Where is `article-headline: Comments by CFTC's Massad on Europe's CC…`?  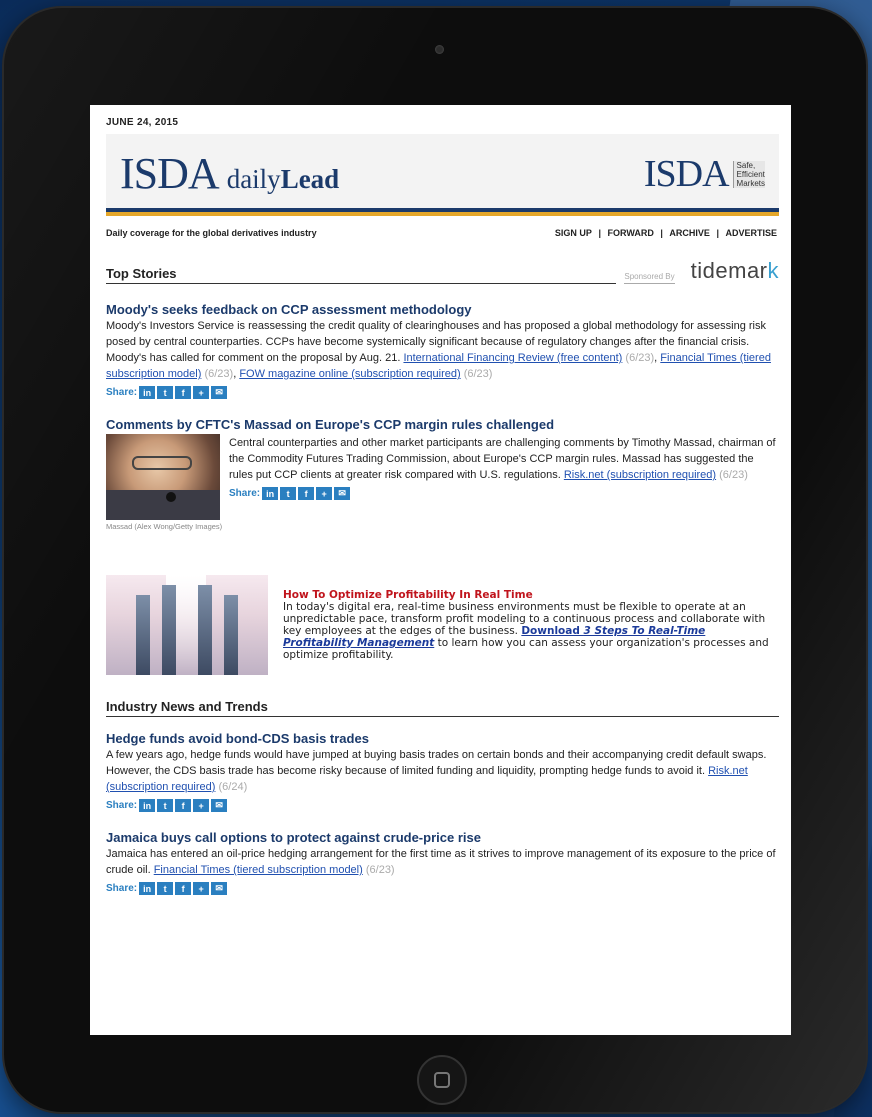 article-headline: Comments by CFTC's Massad on Europe's CC… is located at coordinates (442, 424).